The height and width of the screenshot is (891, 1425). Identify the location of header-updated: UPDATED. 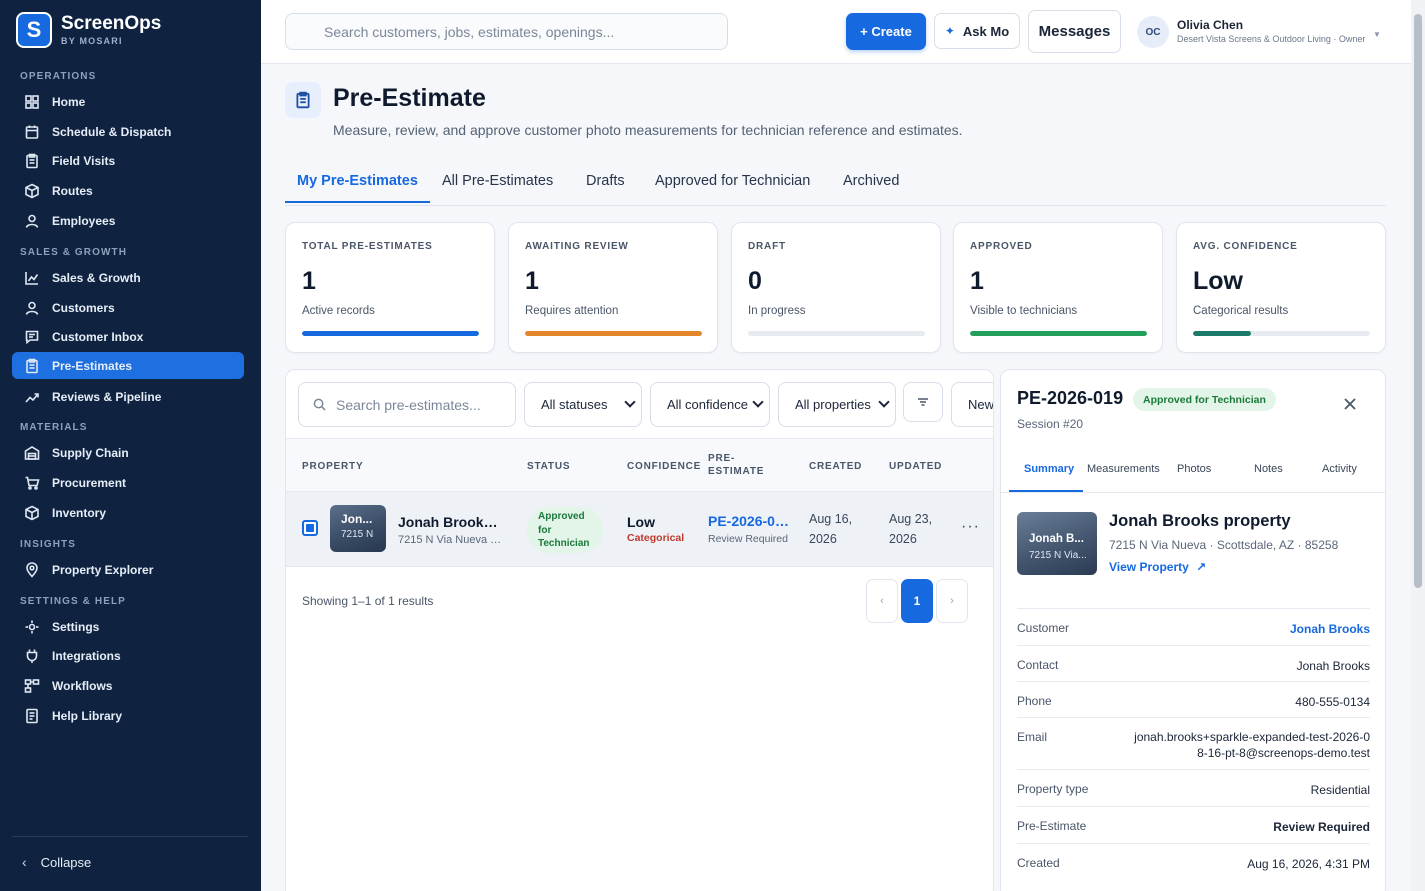
(915, 466).